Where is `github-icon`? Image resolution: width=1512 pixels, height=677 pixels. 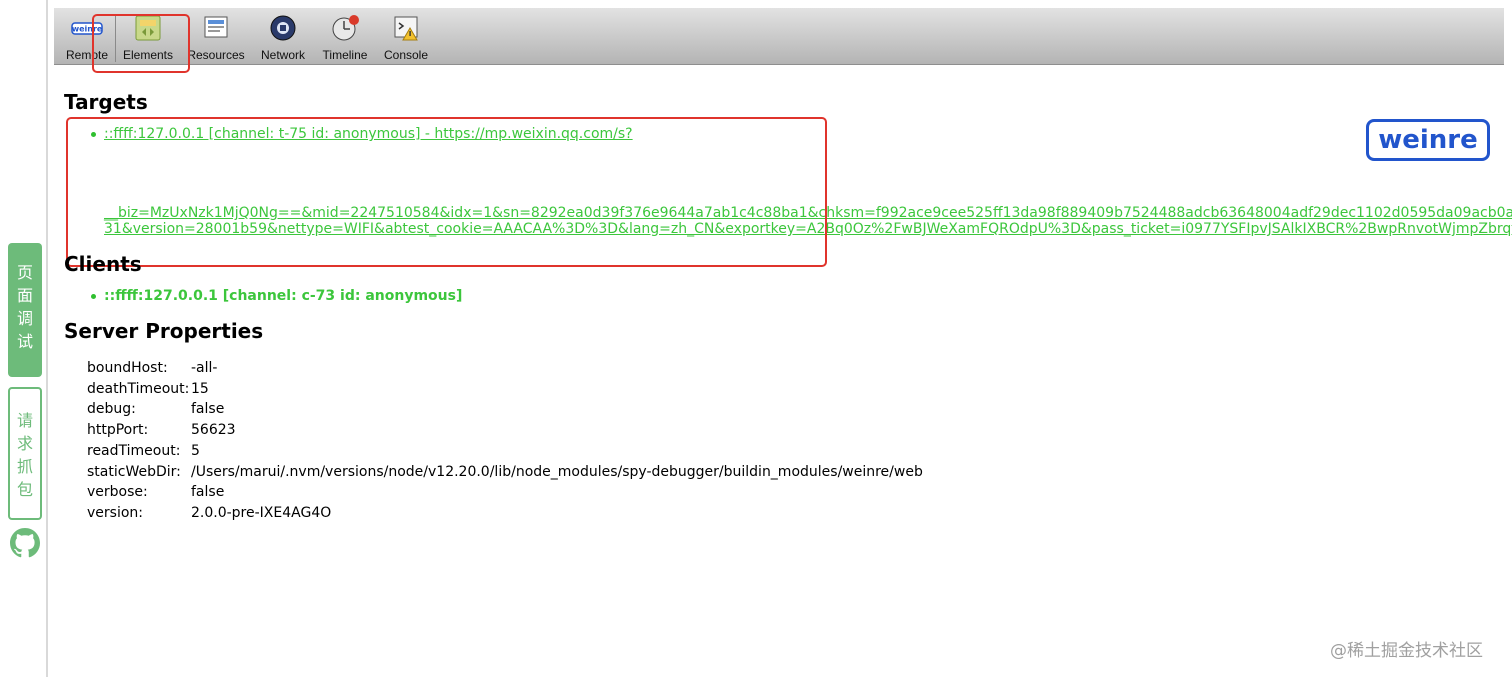
github-icon is located at coordinates (25, 543).